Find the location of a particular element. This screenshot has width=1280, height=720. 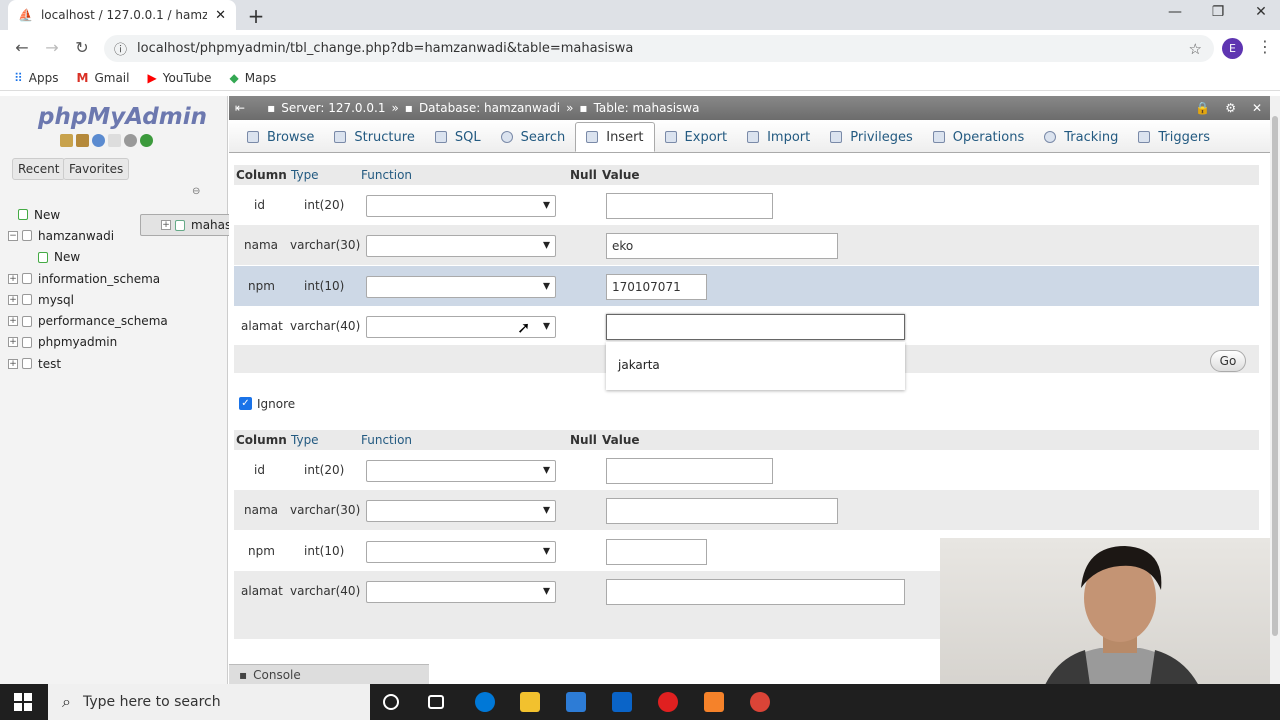

taskbar-search: ⌕ Type here to search is located at coordinates (209, 702).